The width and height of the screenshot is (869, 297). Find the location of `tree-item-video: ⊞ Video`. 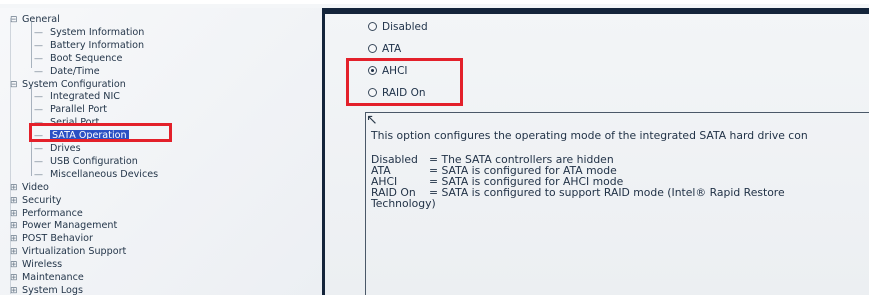

tree-item-video: ⊞ Video is located at coordinates (29, 188).